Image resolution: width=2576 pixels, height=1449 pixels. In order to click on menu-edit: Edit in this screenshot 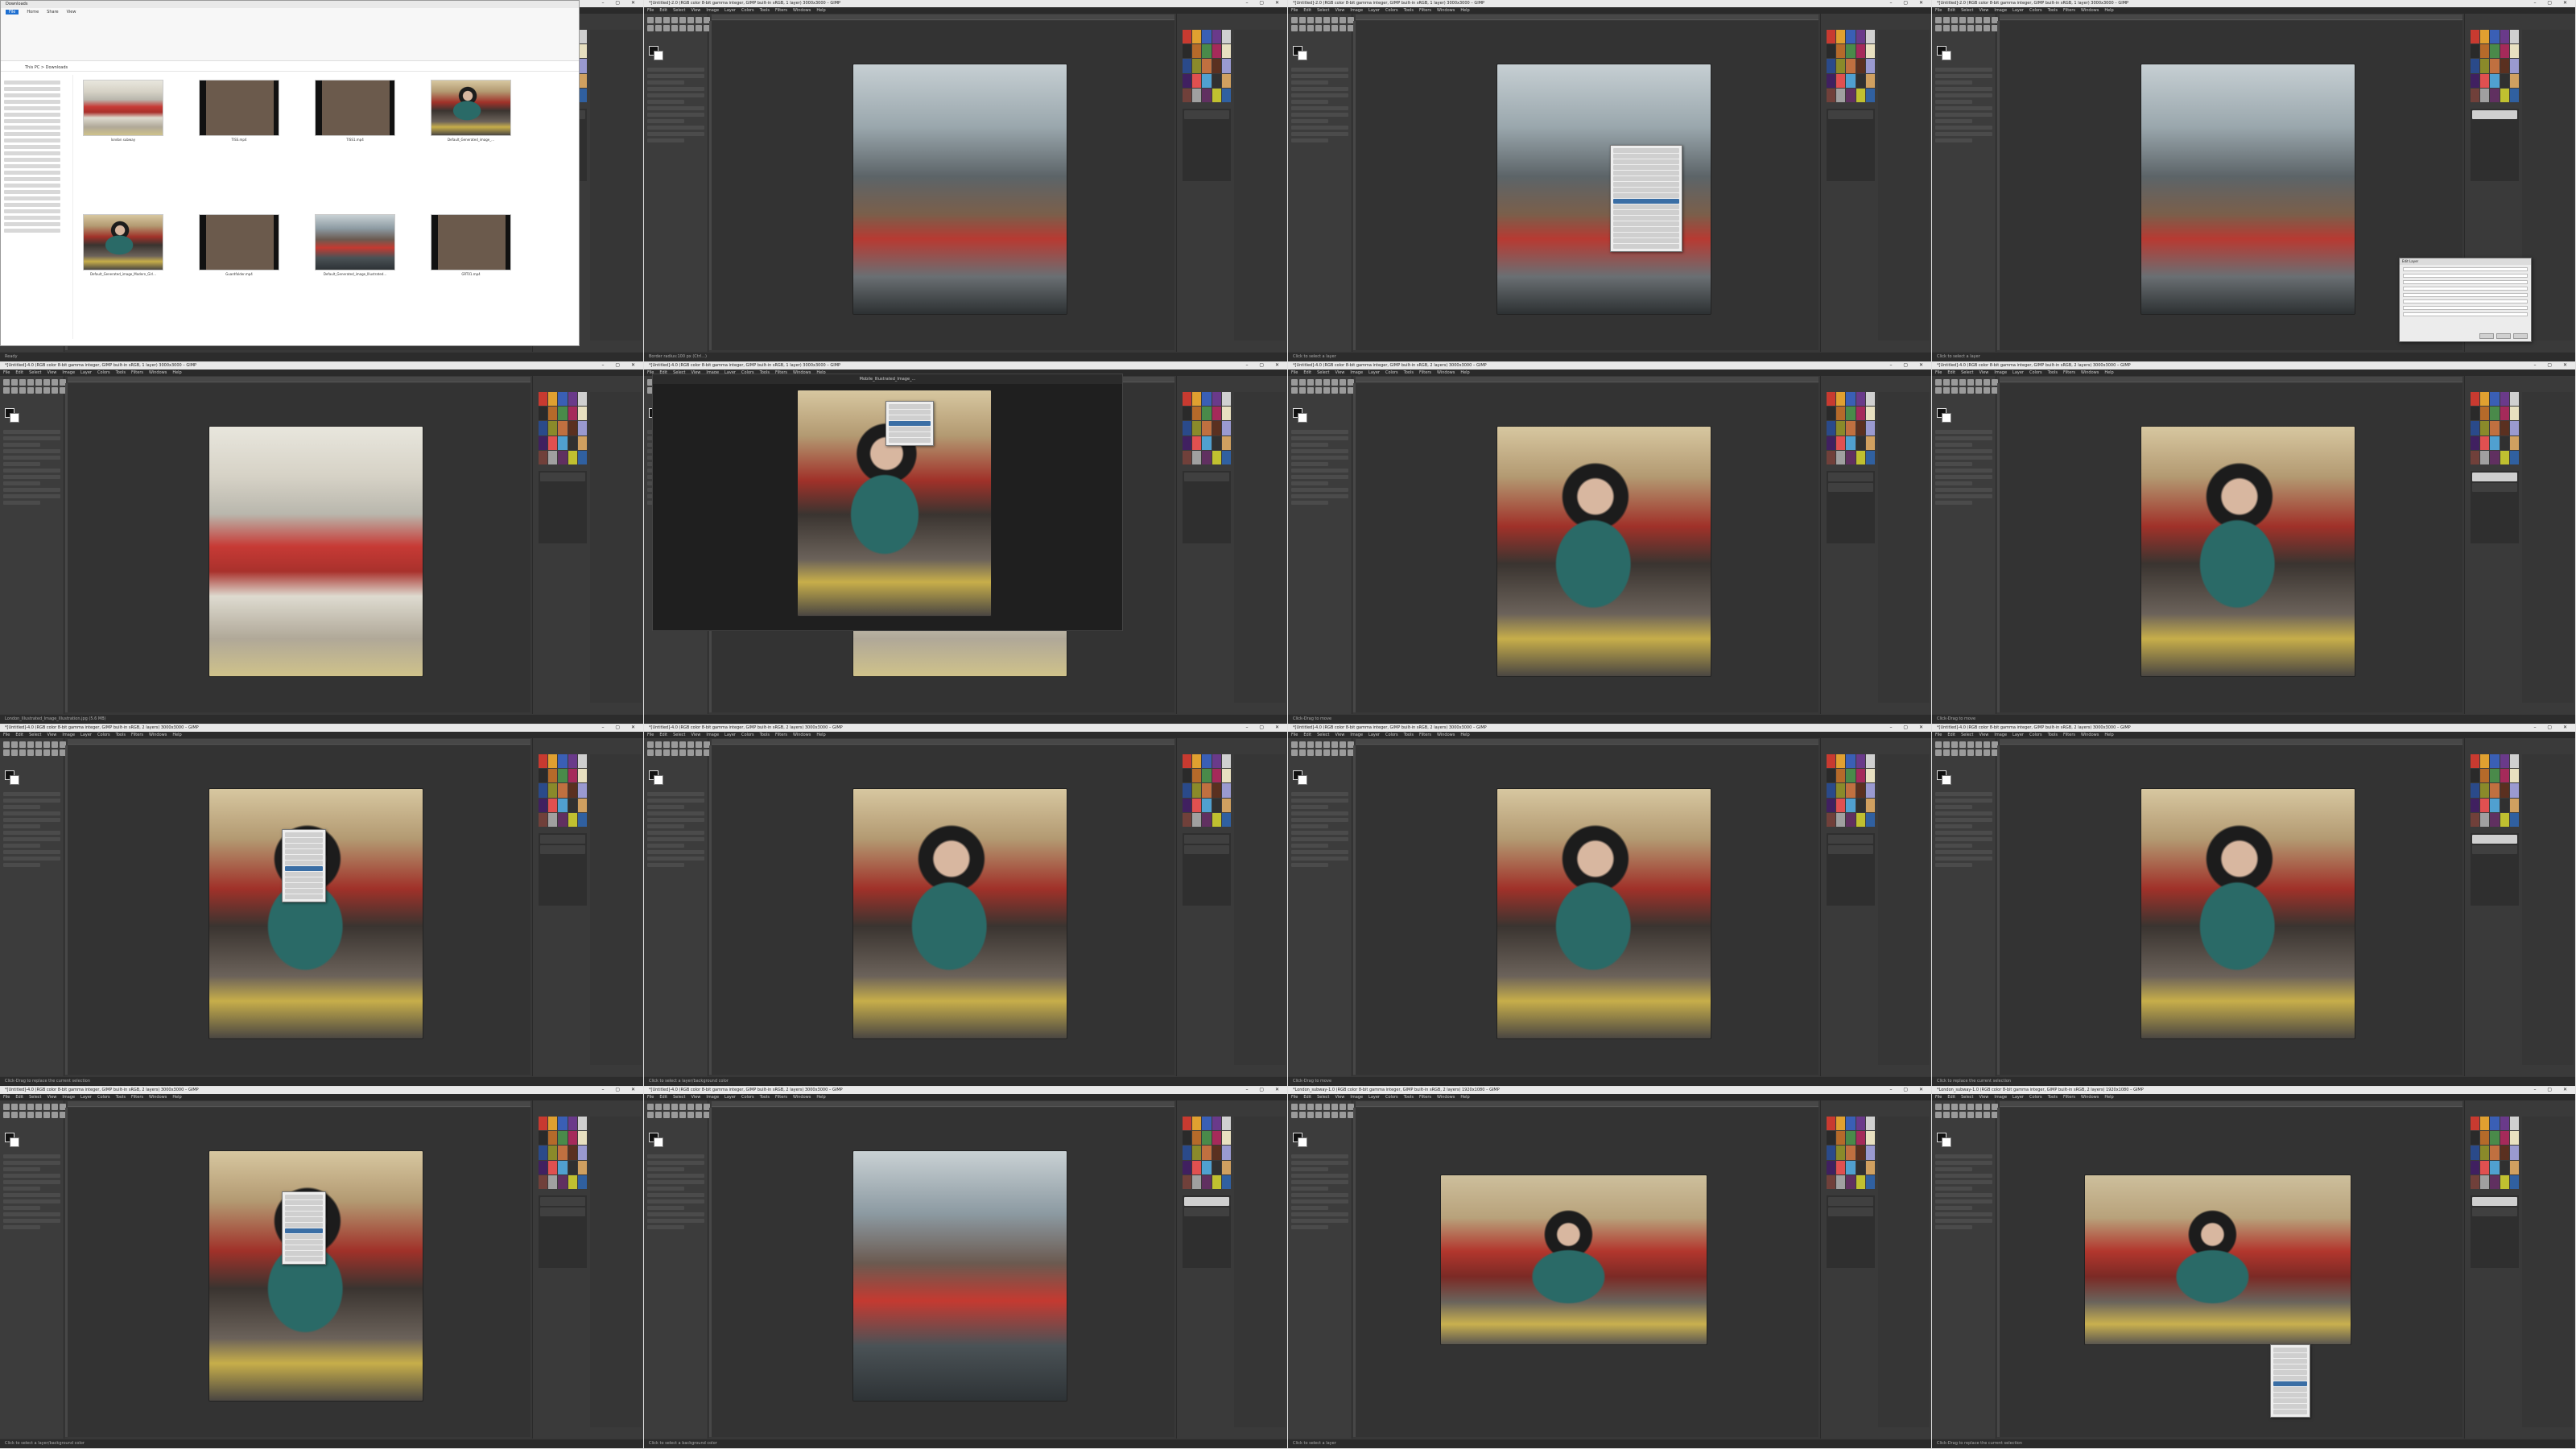, I will do `click(1307, 372)`.